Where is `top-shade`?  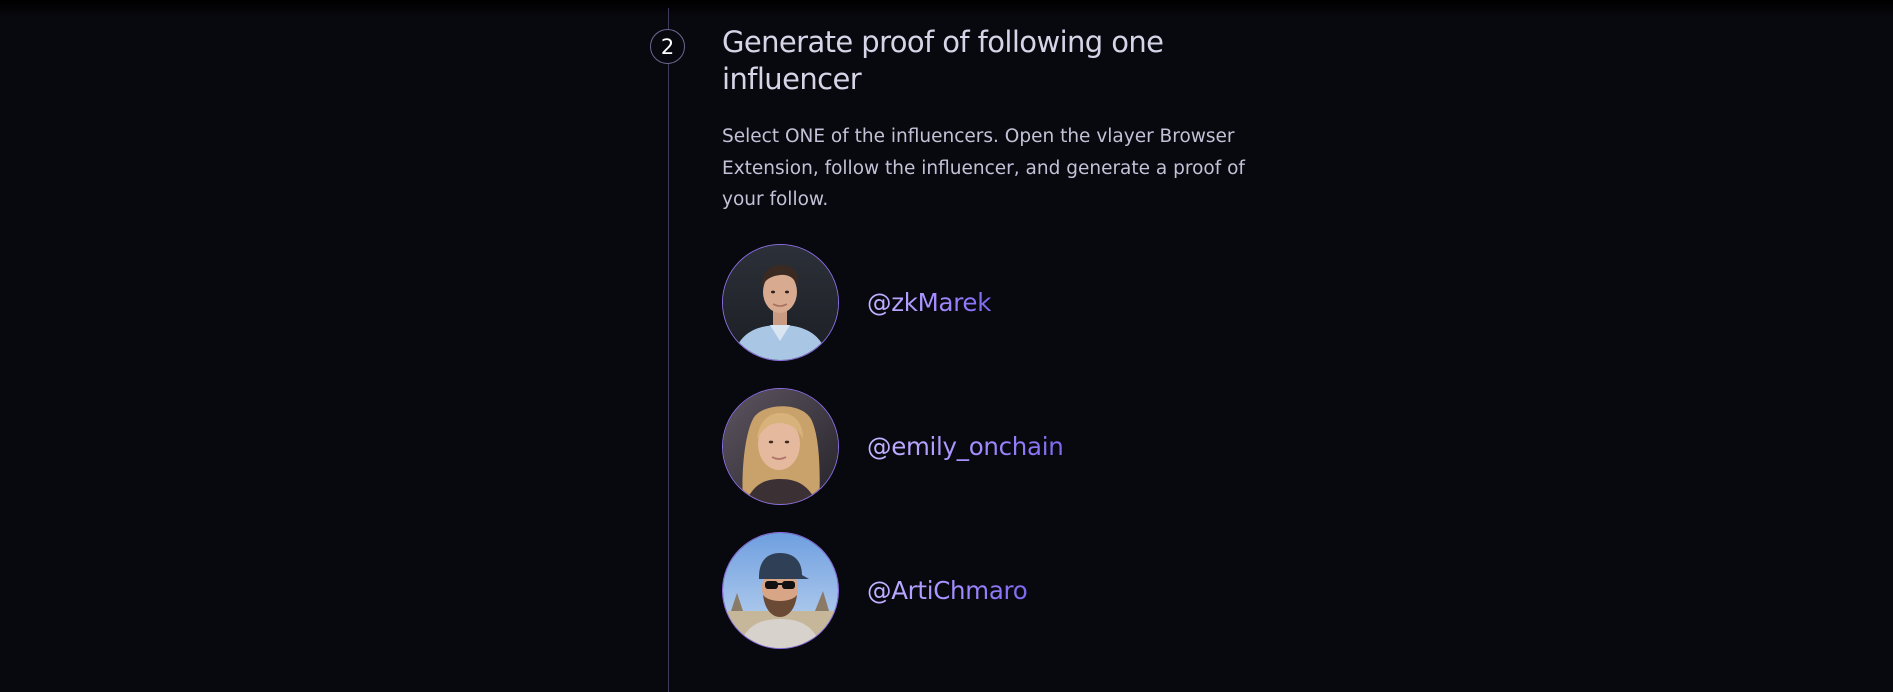 top-shade is located at coordinates (946, 9).